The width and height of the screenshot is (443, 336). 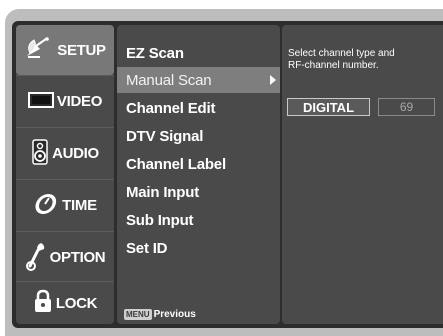 I want to click on menu-previous-hint: MENU Previous, so click(x=160, y=314).